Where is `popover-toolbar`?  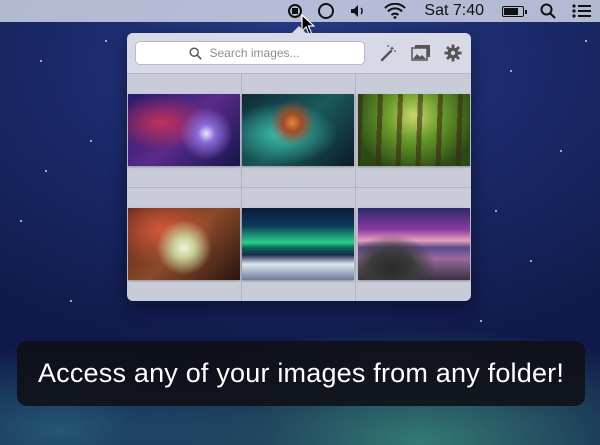
popover-toolbar is located at coordinates (299, 53).